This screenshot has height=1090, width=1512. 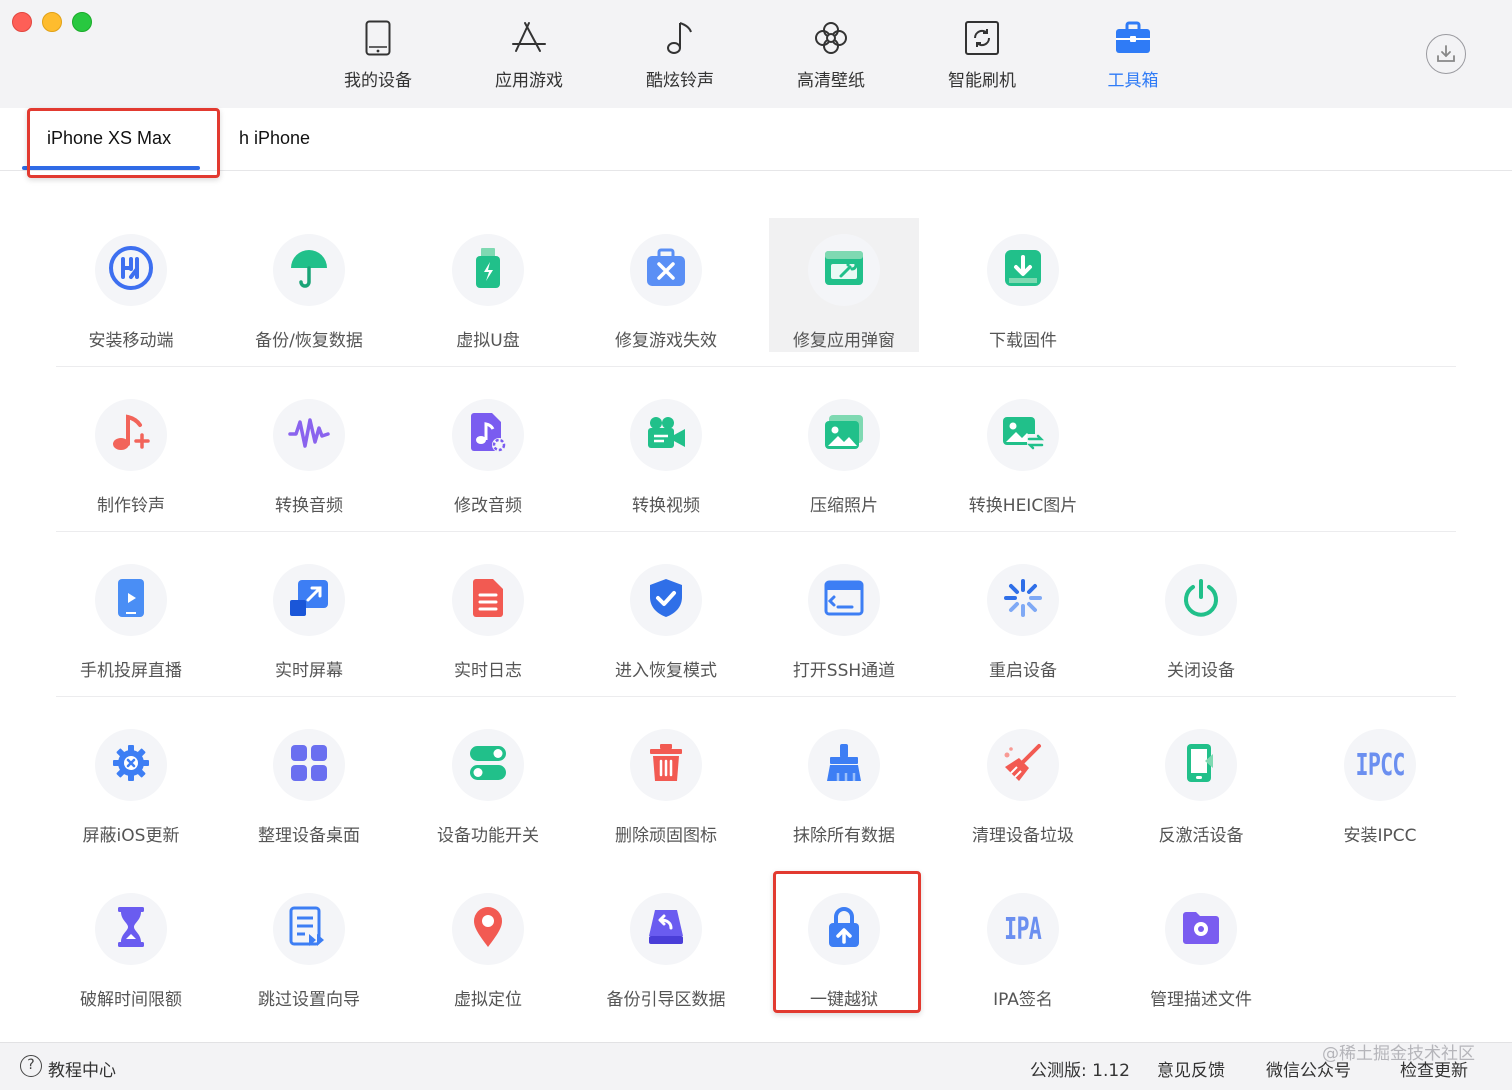 What do you see at coordinates (82, 22) in the screenshot?
I see `window-maximize-button` at bounding box center [82, 22].